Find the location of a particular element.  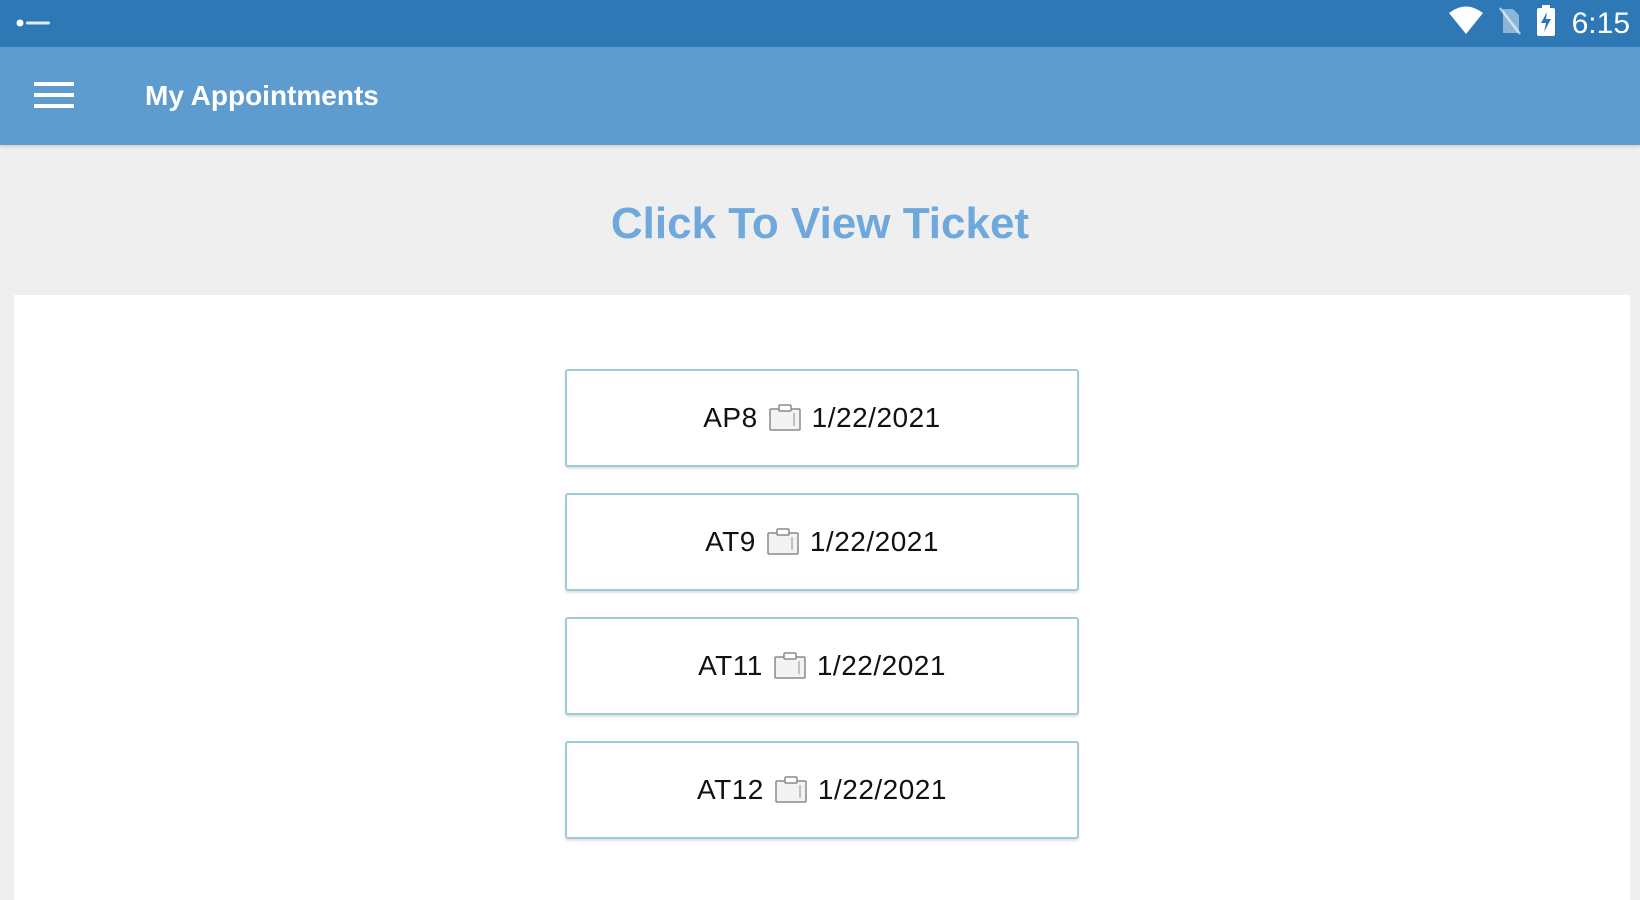

battery-charging-icon is located at coordinates (1546, 23).